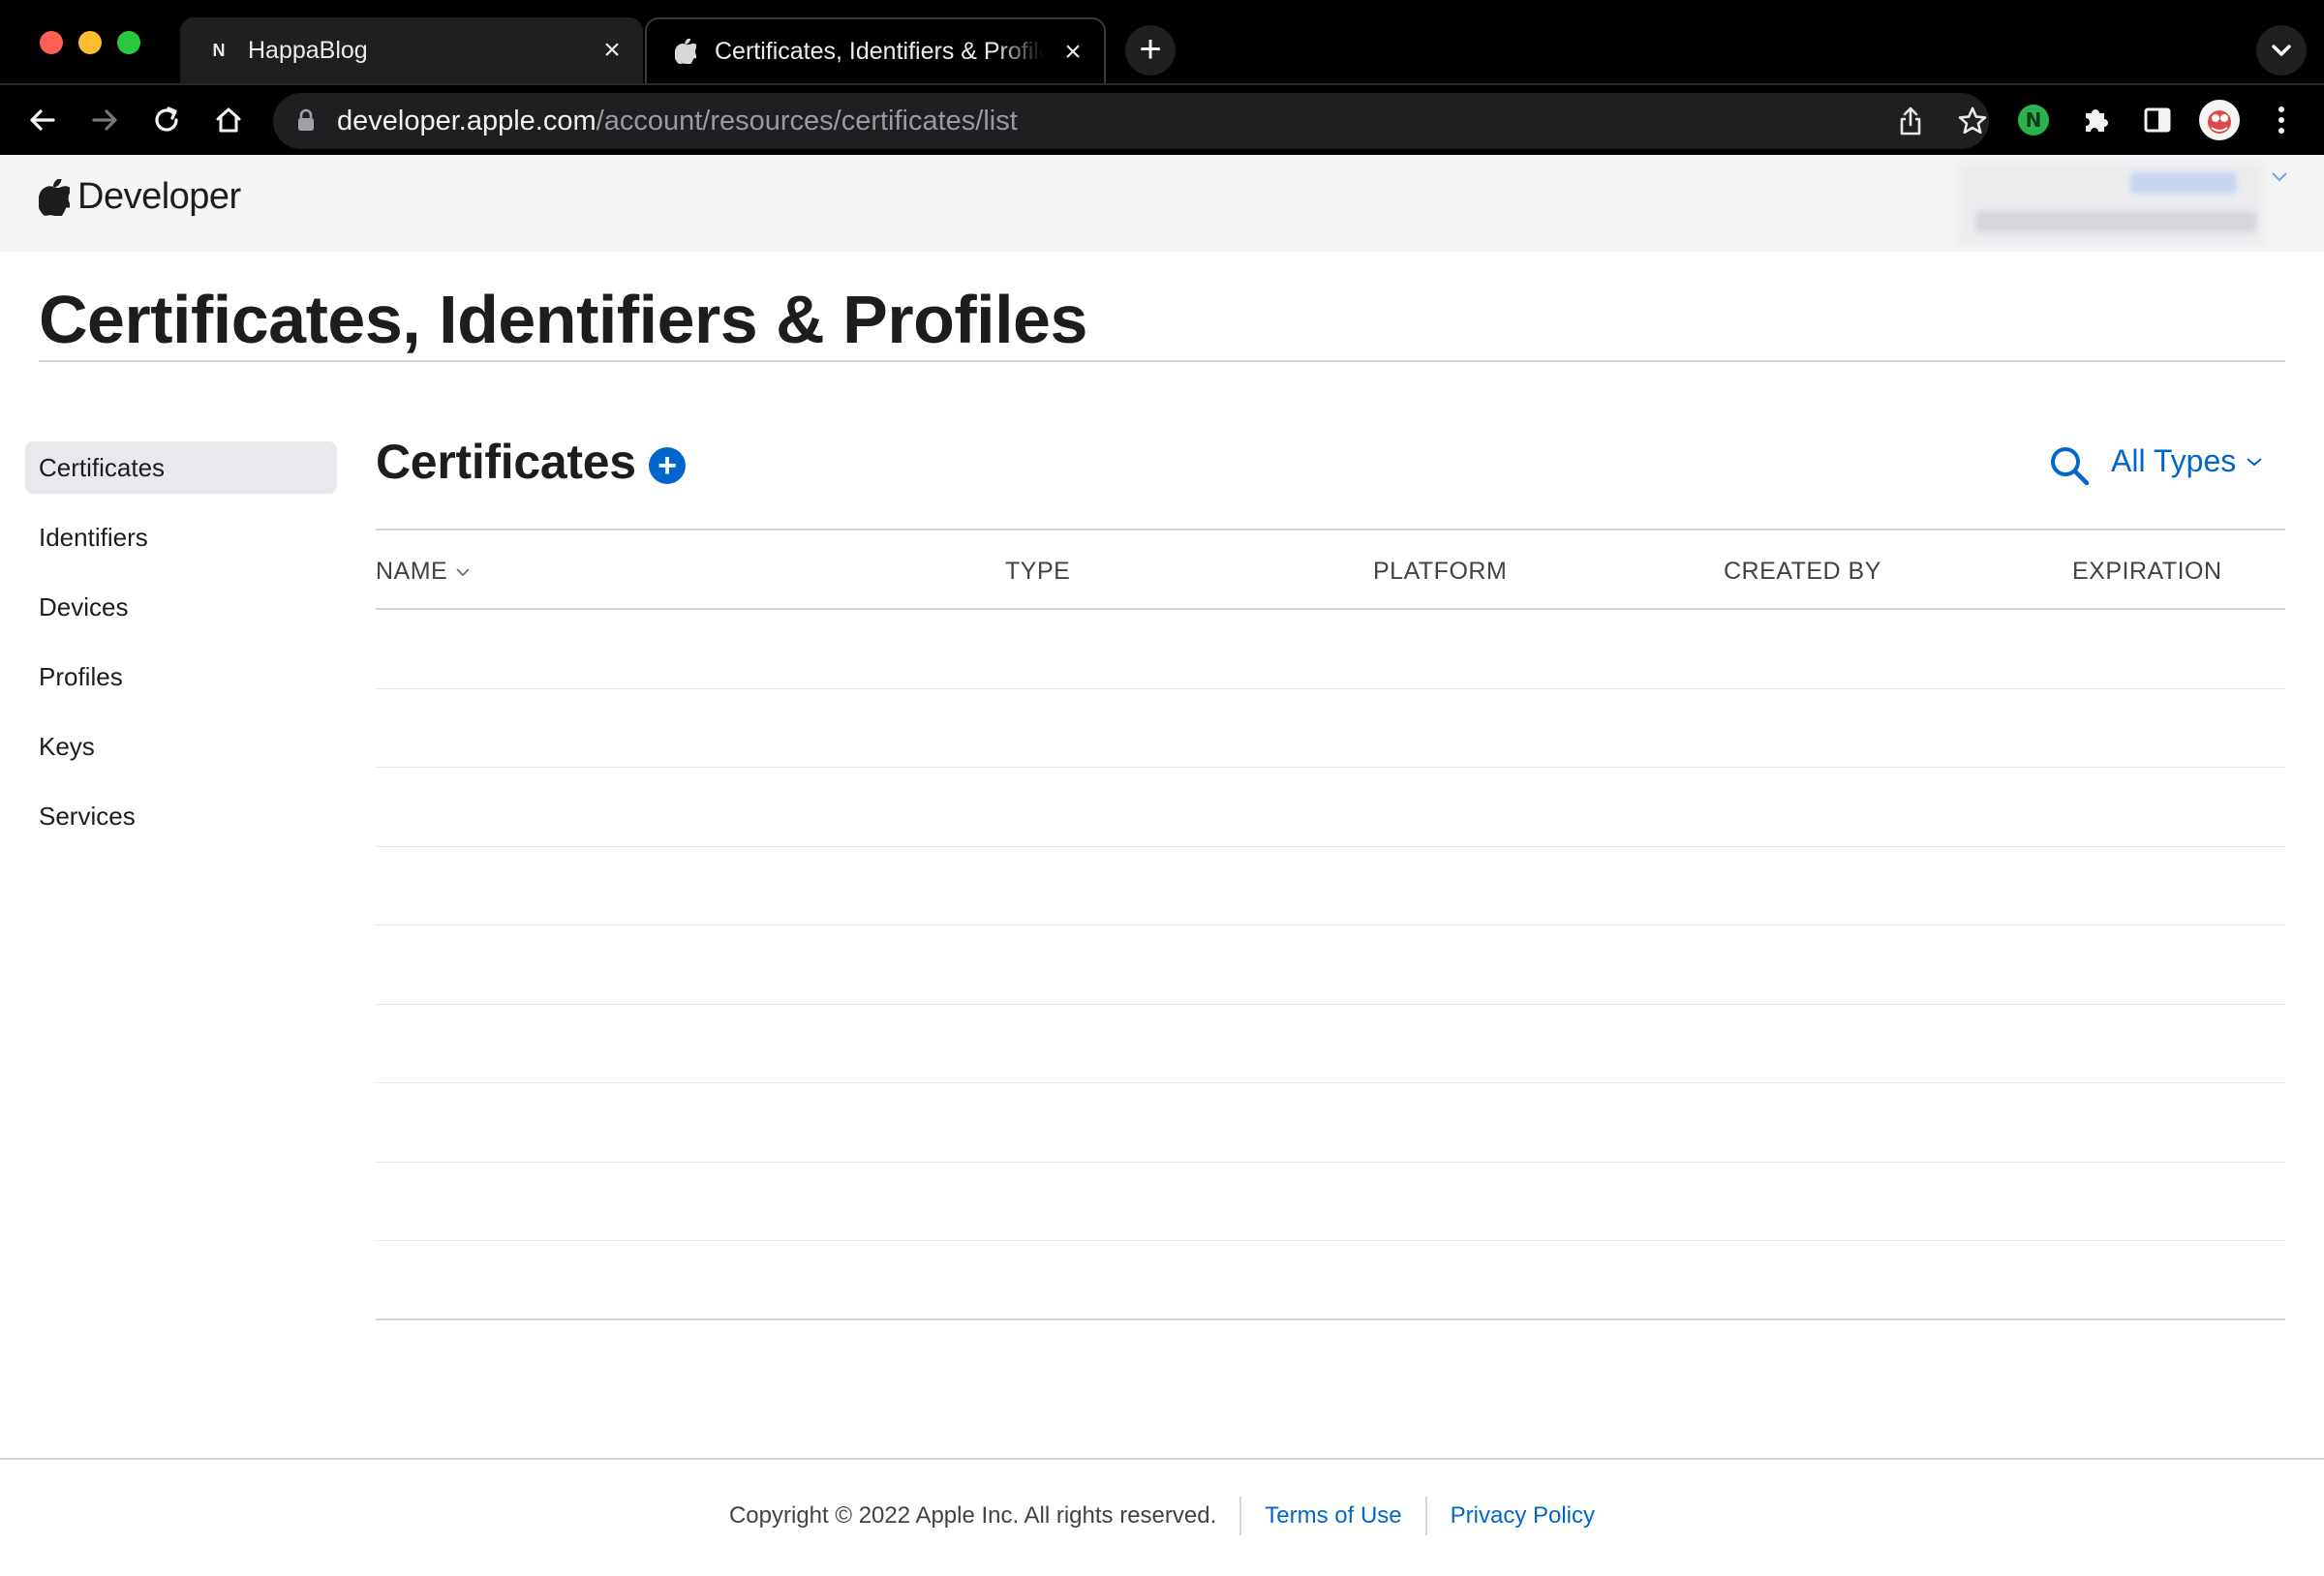 This screenshot has height=1576, width=2324. Describe the element at coordinates (1162, 203) in the screenshot. I see `developer-header: Developer` at that location.